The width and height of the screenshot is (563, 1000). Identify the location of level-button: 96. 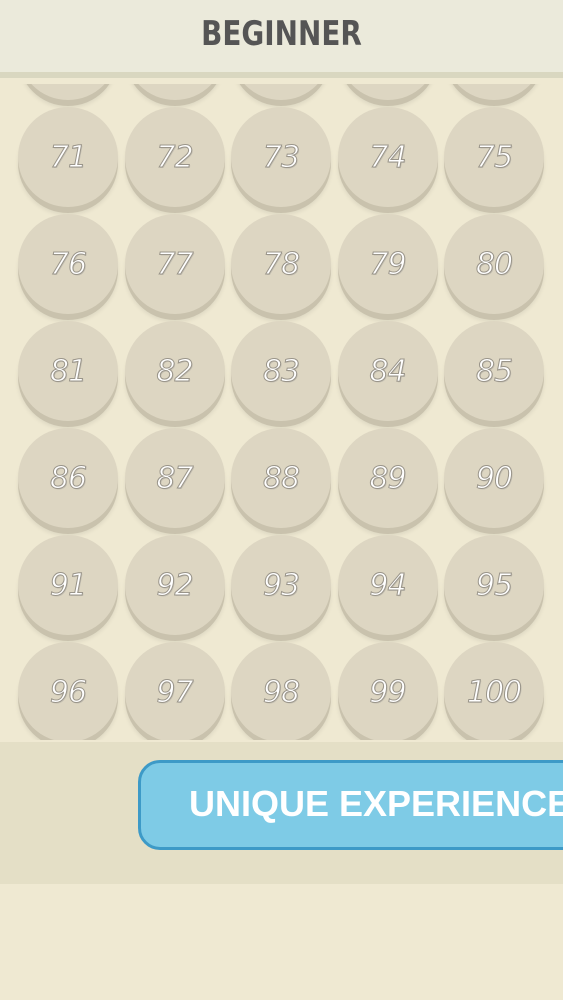
(68, 691).